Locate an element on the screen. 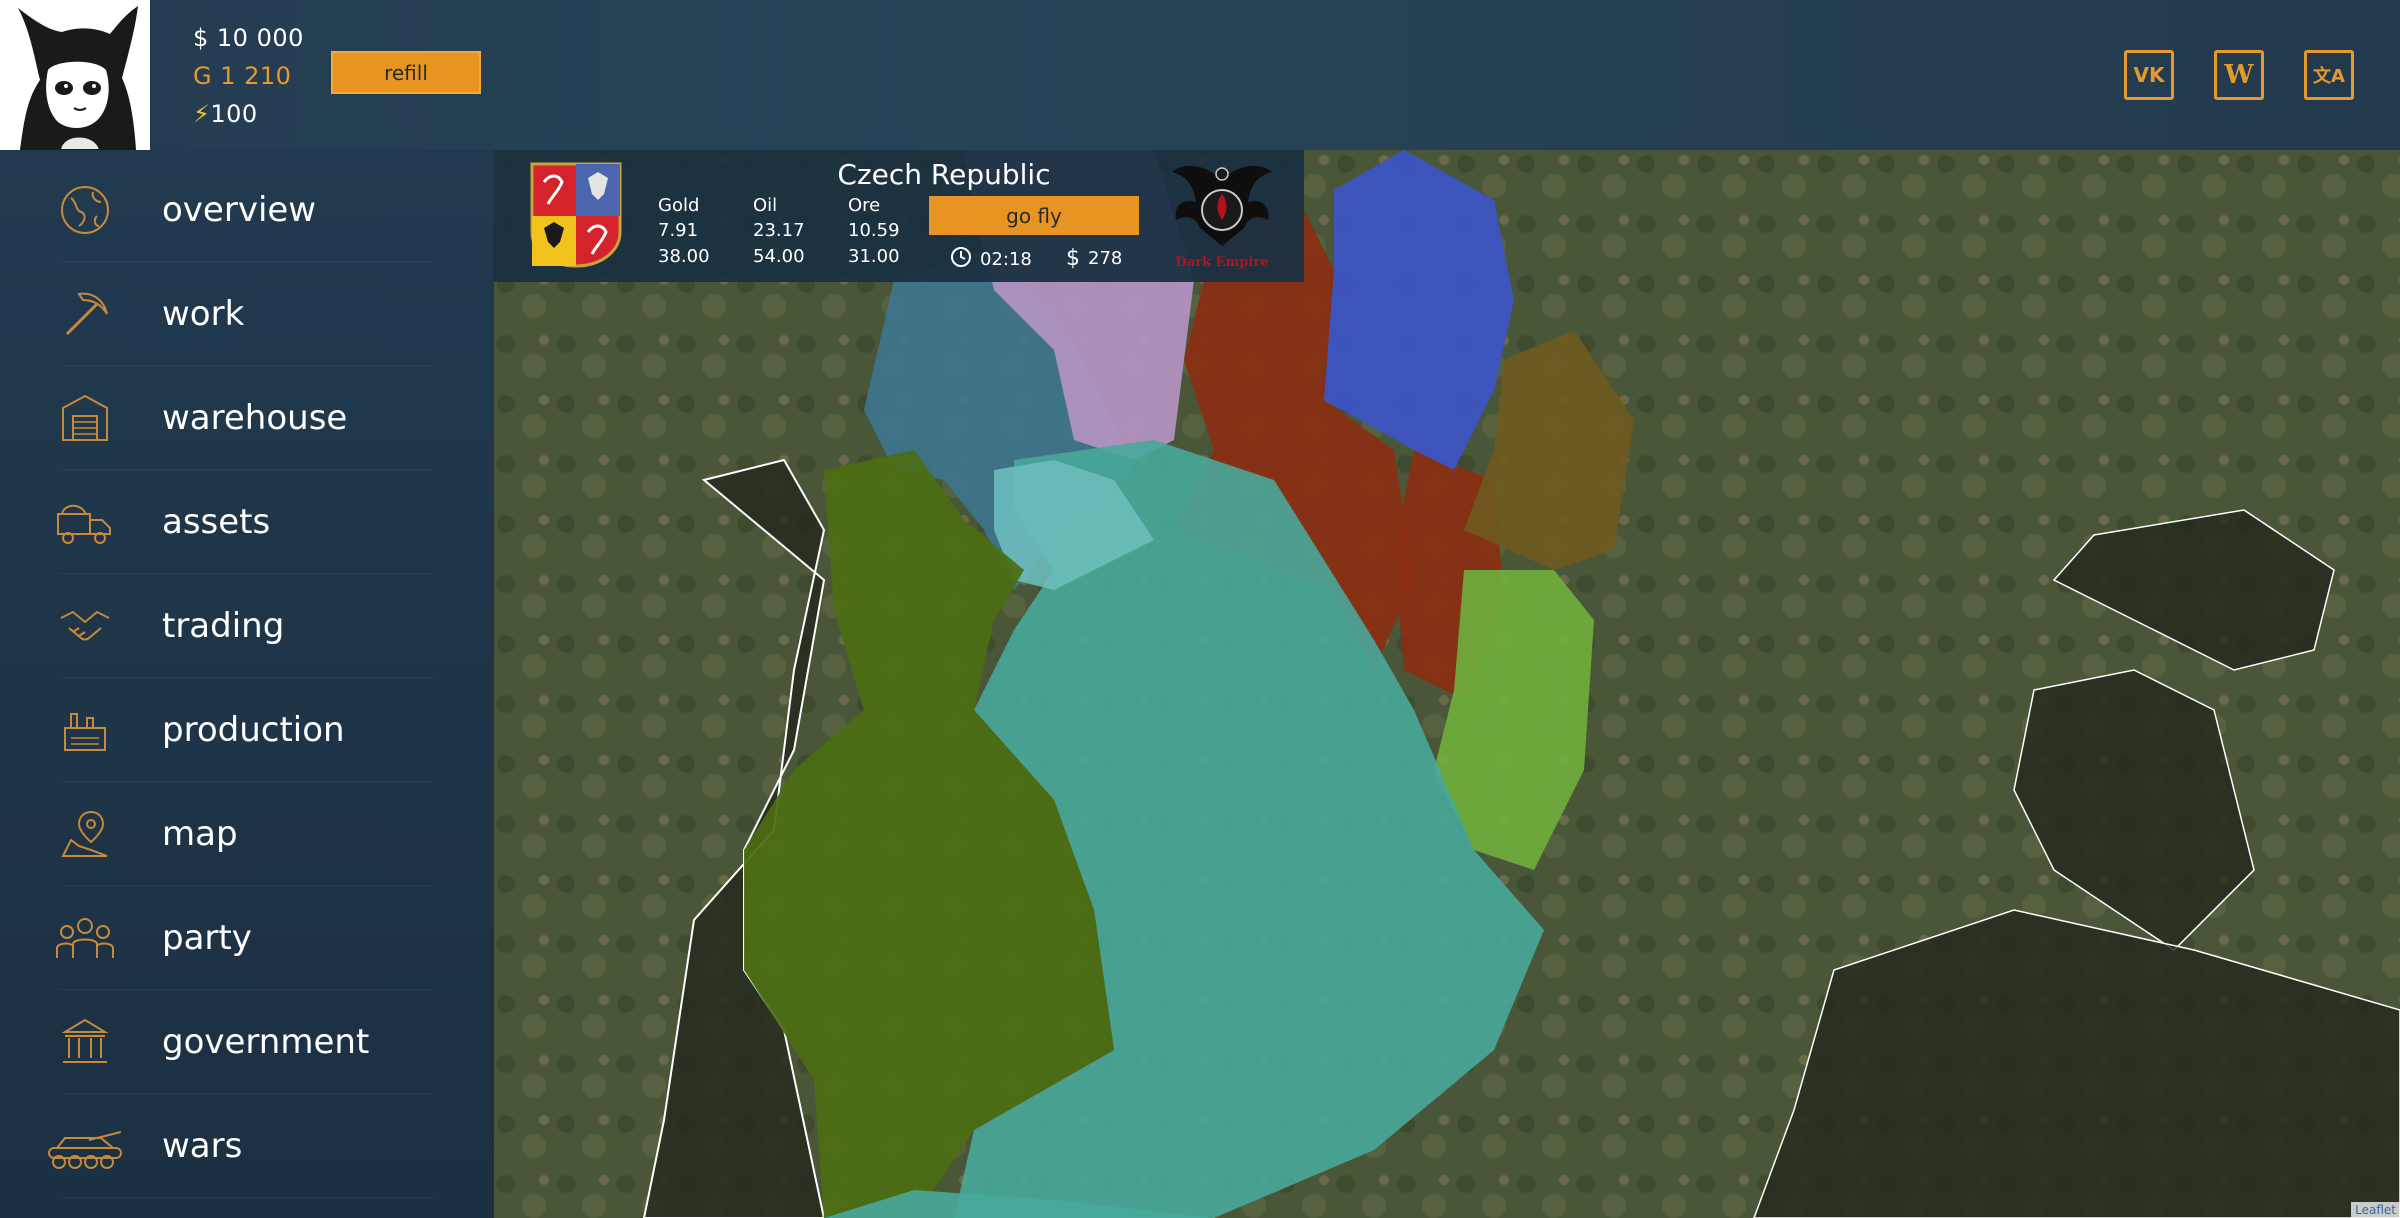  travel-time: 02:18 is located at coordinates (991, 259).